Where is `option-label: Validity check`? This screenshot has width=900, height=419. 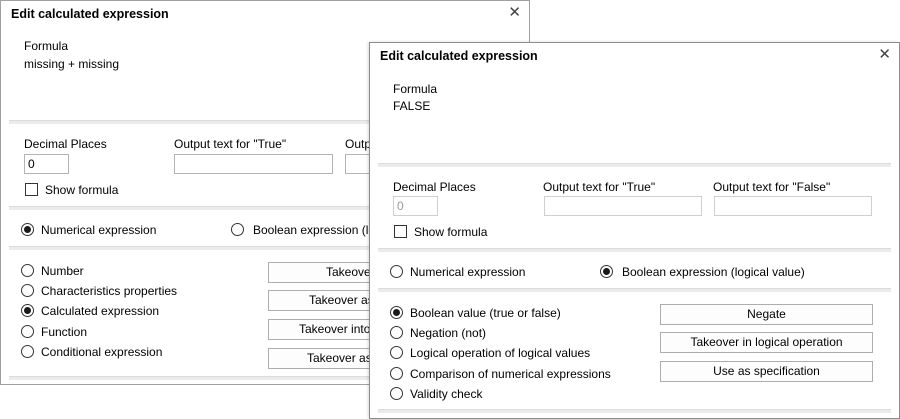
option-label: Validity check is located at coordinates (446, 394).